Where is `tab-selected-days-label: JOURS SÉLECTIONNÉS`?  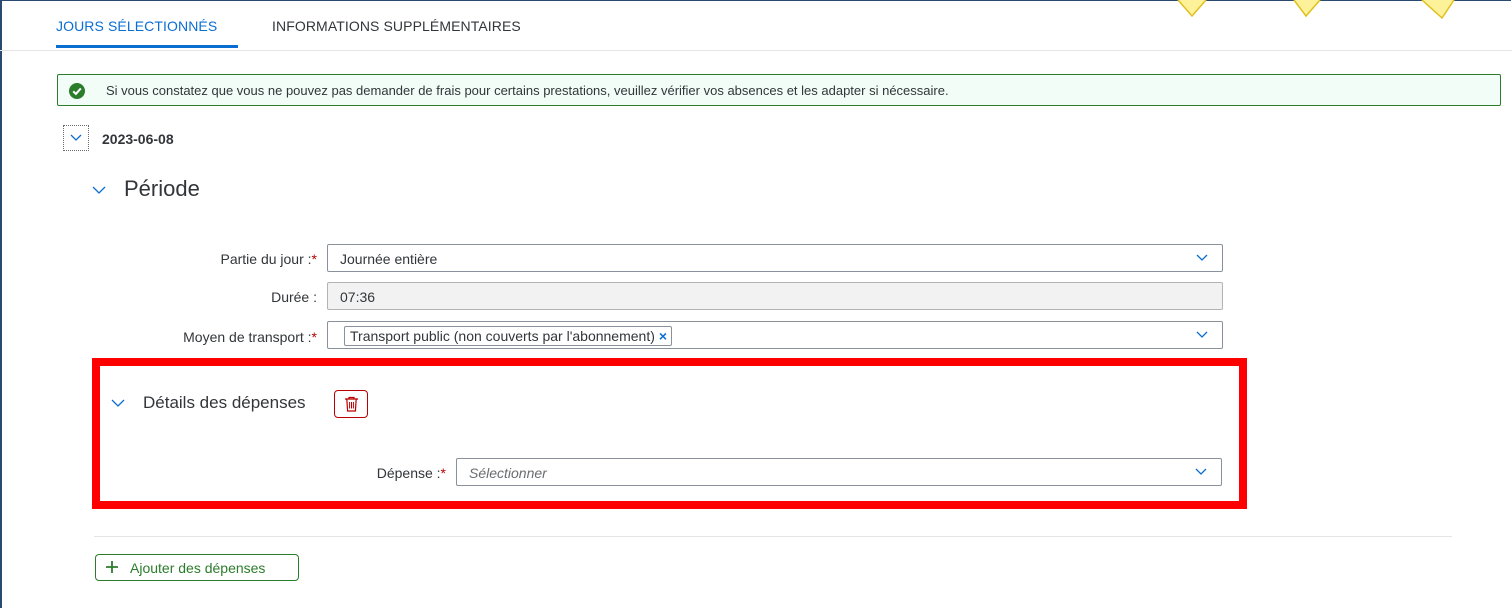
tab-selected-days-label: JOURS SÉLECTIONNÉS is located at coordinates (137, 26).